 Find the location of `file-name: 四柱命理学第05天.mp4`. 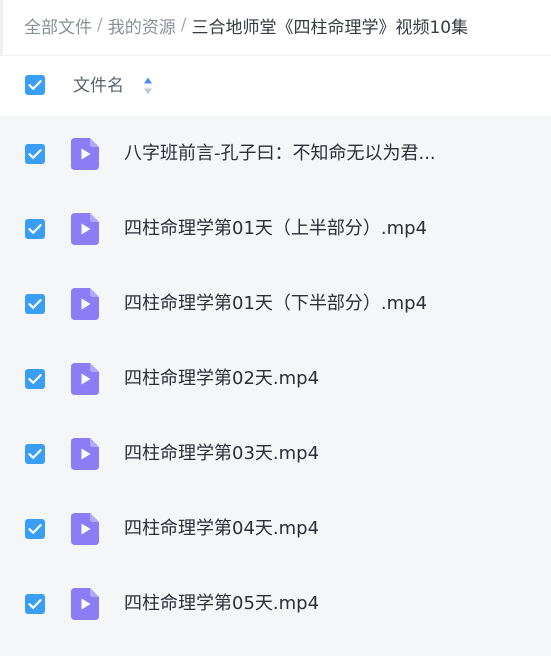

file-name: 四柱命理学第05天.mp4 is located at coordinates (221, 604).